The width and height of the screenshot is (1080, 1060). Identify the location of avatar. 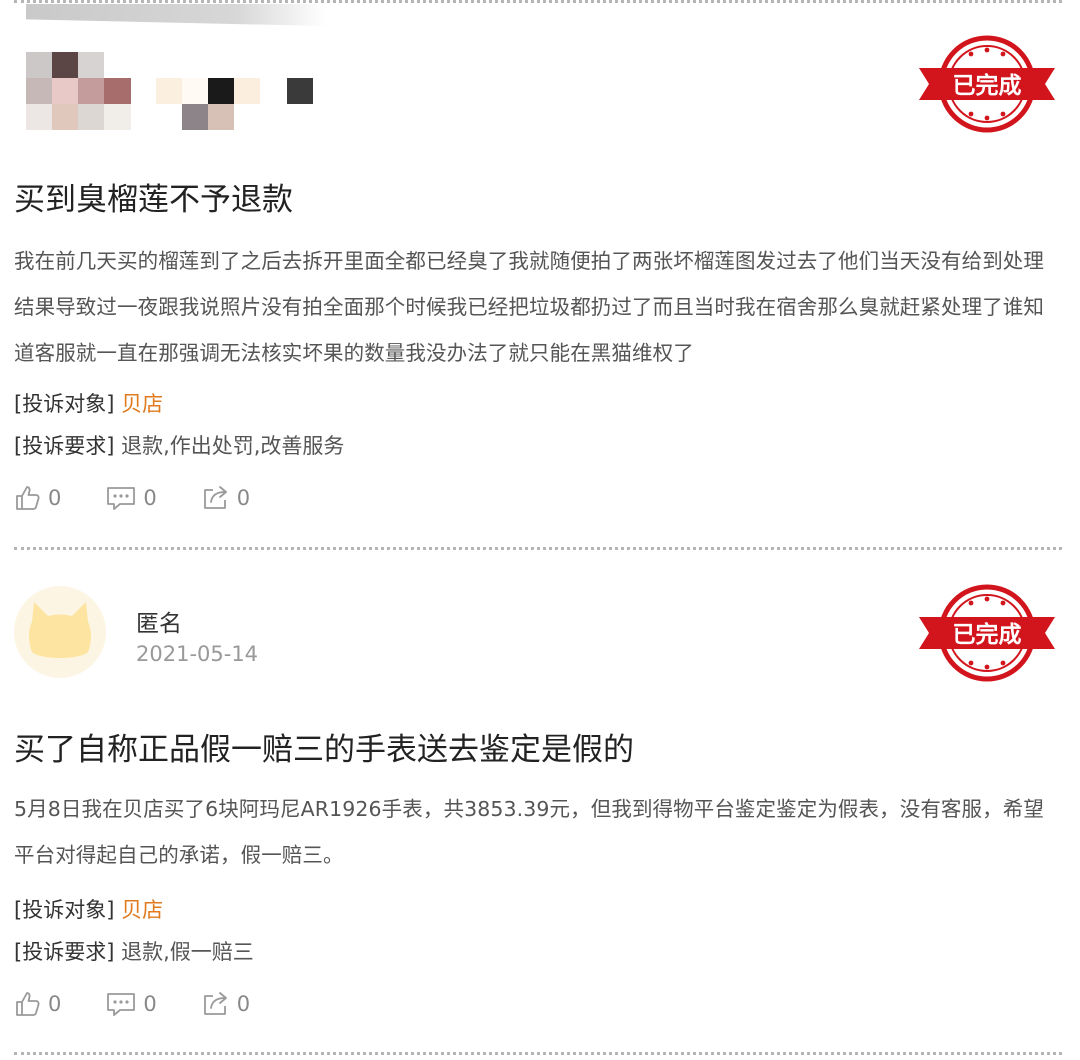
(60, 632).